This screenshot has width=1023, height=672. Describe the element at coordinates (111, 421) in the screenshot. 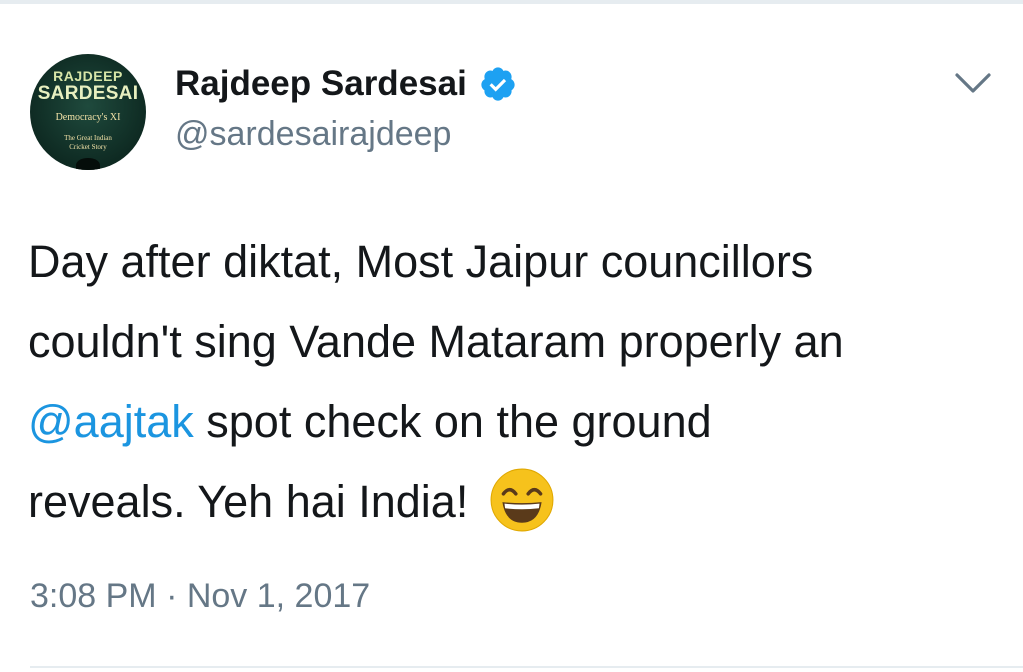

I see `mention-link: @aajtak` at that location.